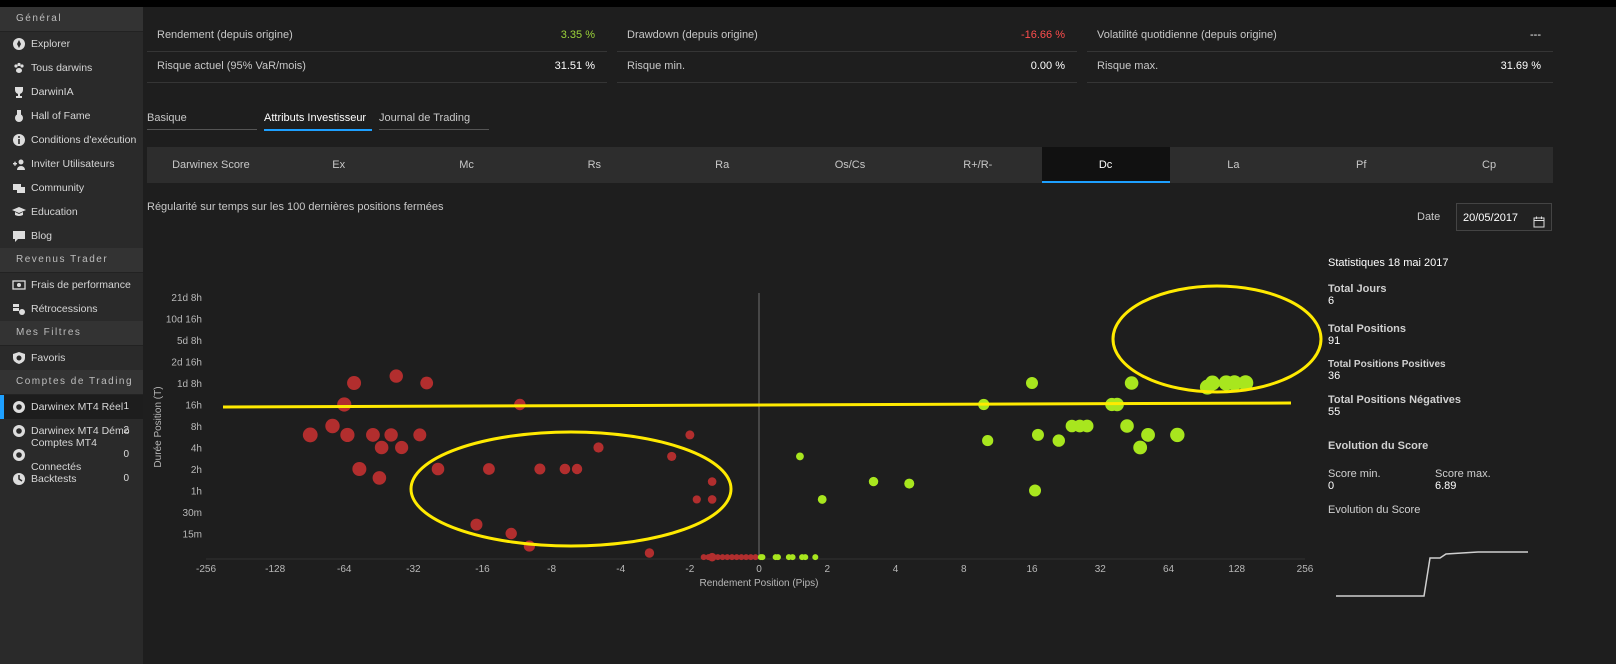 This screenshot has width=1616, height=664. What do you see at coordinates (808, 3) in the screenshot?
I see `top-bar` at bounding box center [808, 3].